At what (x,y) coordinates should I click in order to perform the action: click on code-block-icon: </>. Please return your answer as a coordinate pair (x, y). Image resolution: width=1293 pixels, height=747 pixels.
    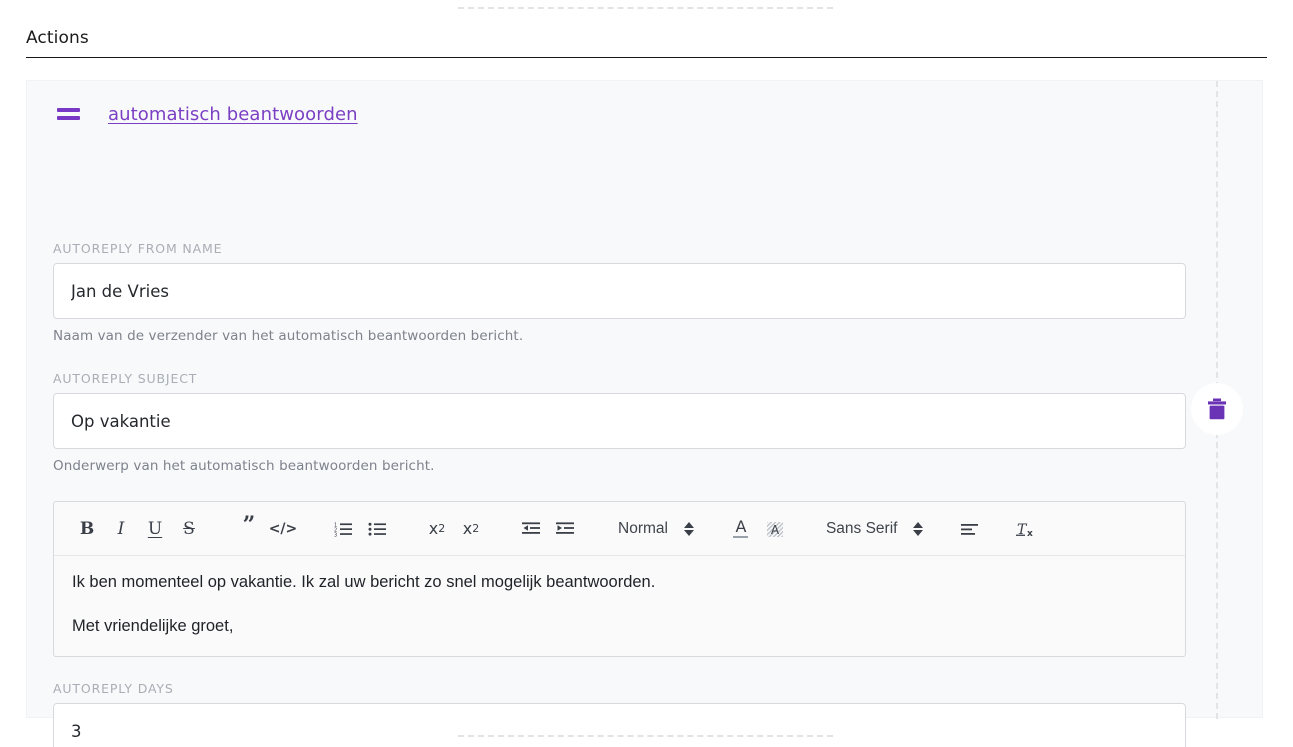
    Looking at the image, I should click on (283, 529).